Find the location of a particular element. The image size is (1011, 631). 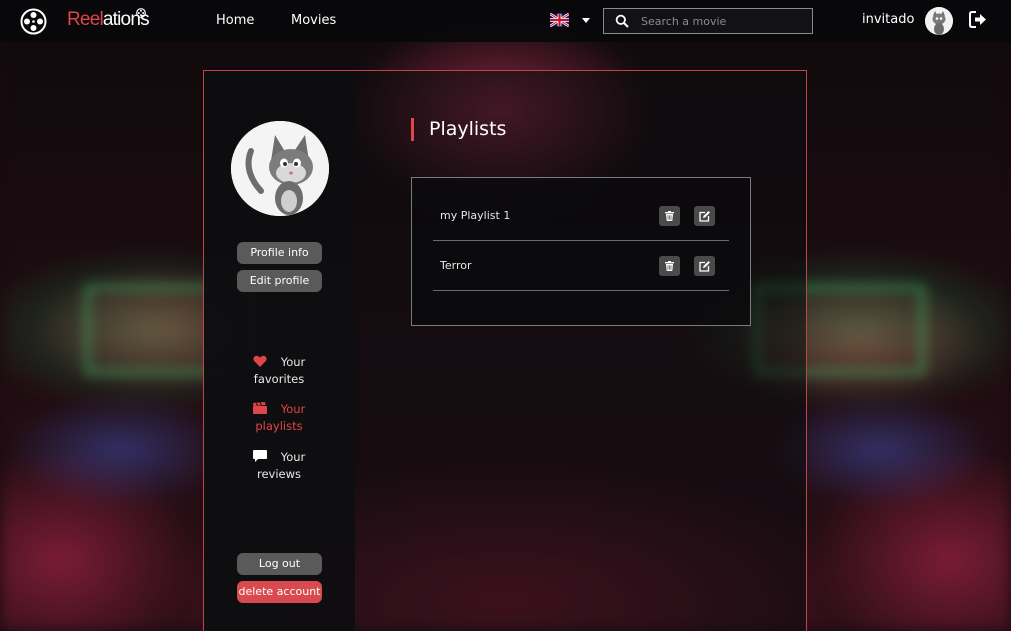

top-navbar: Reelations Home Movies invitado is located at coordinates (505, 21).